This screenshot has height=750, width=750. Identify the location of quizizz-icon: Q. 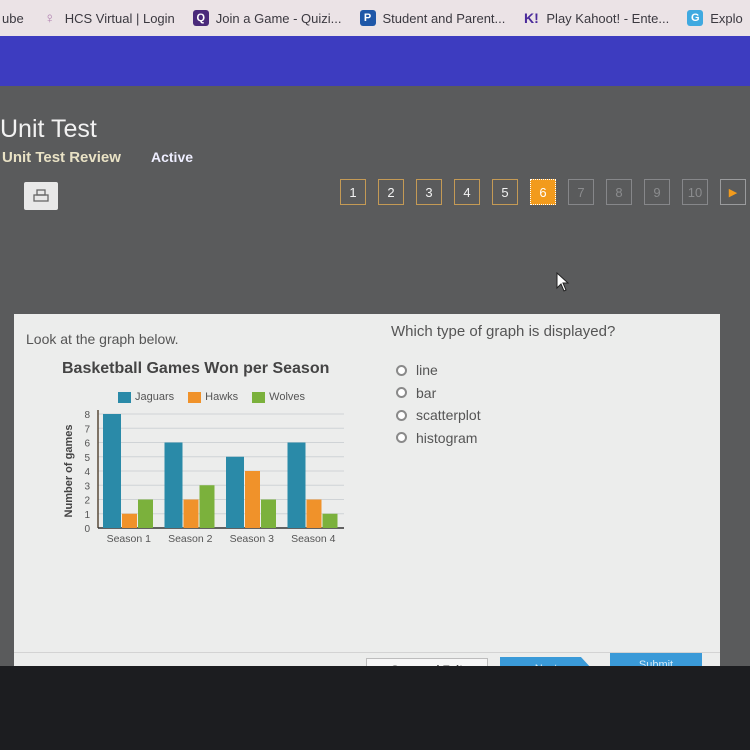
(200, 18).